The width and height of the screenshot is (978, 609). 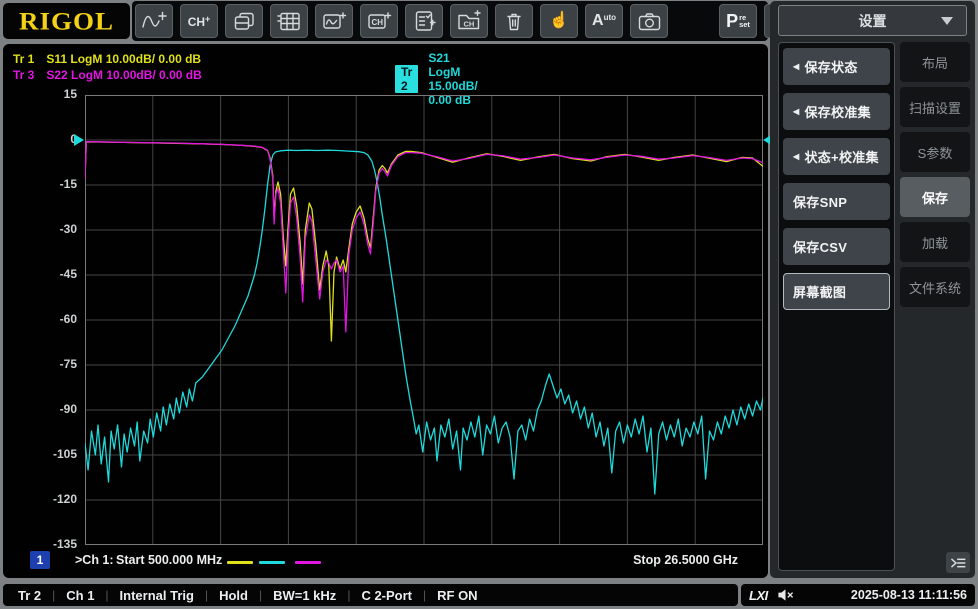 What do you see at coordinates (23, 59) in the screenshot?
I see `trace-id-badge: Tr 1` at bounding box center [23, 59].